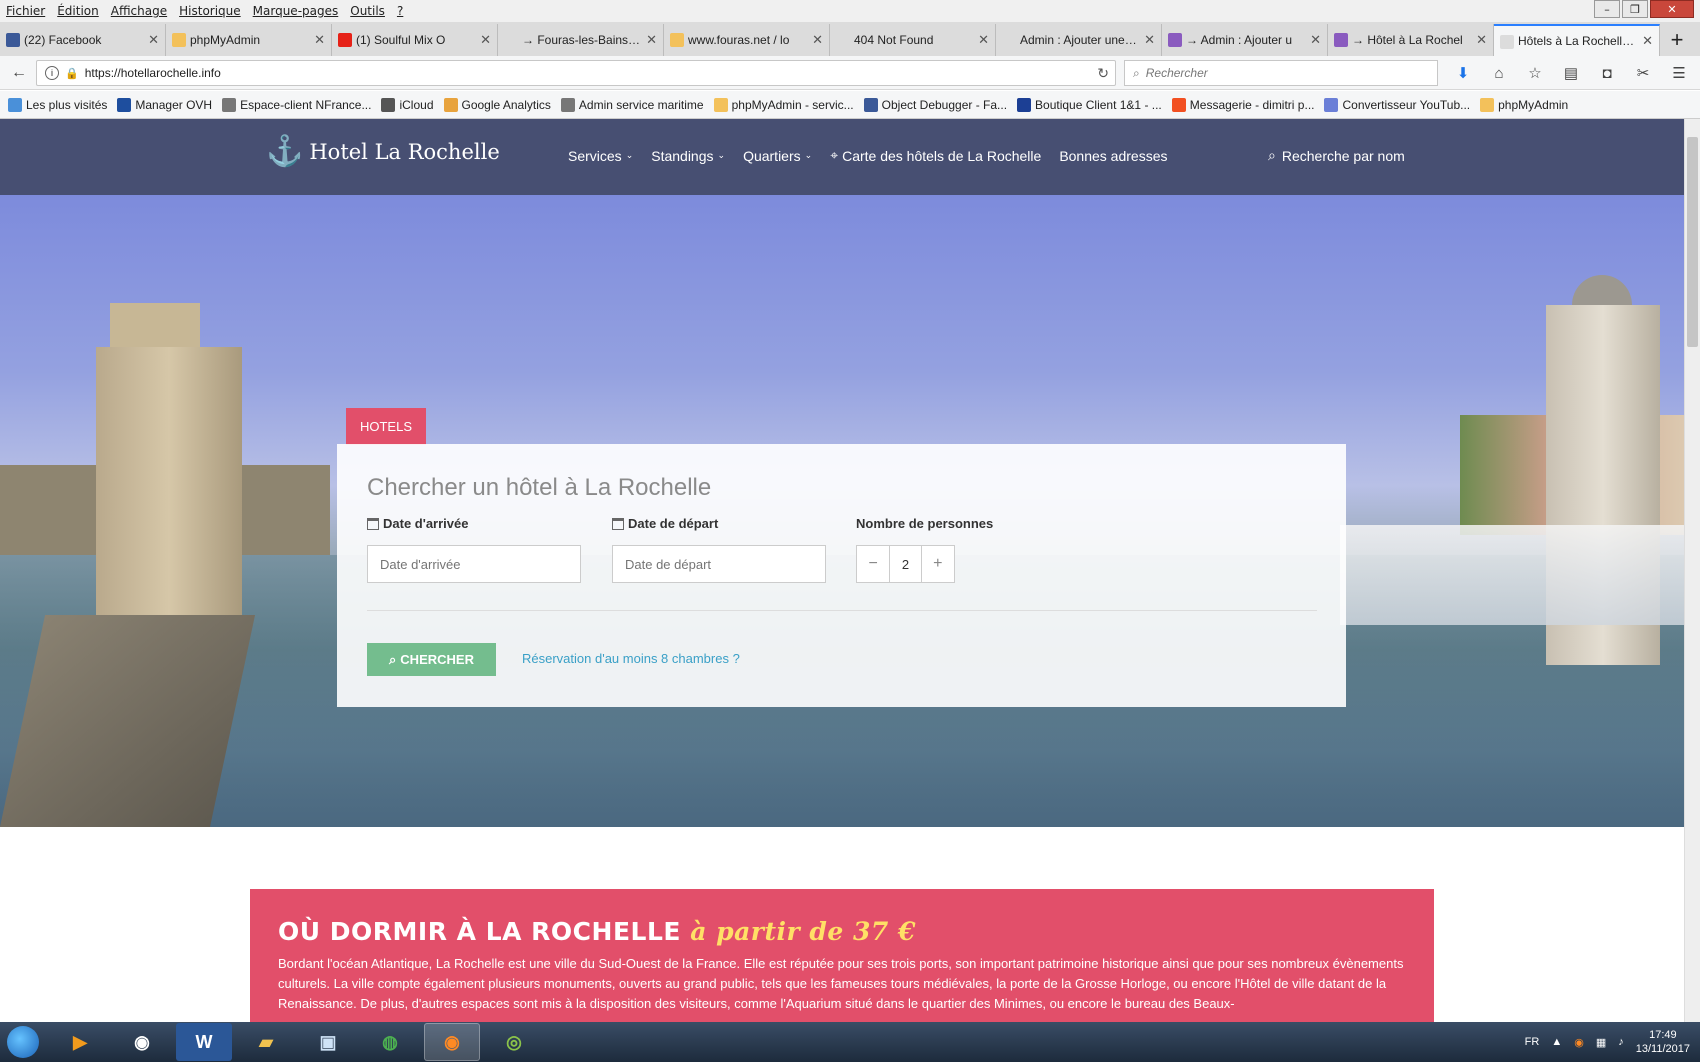 The image size is (1700, 1062). Describe the element at coordinates (479, 931) in the screenshot. I see `promo-title-main: OÙ DORMIR À LA ROCHELLE` at that location.